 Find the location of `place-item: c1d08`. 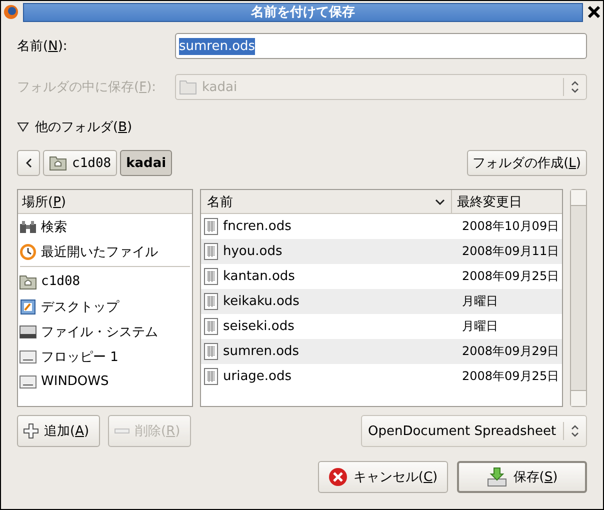

place-item: c1d08 is located at coordinates (105, 281).